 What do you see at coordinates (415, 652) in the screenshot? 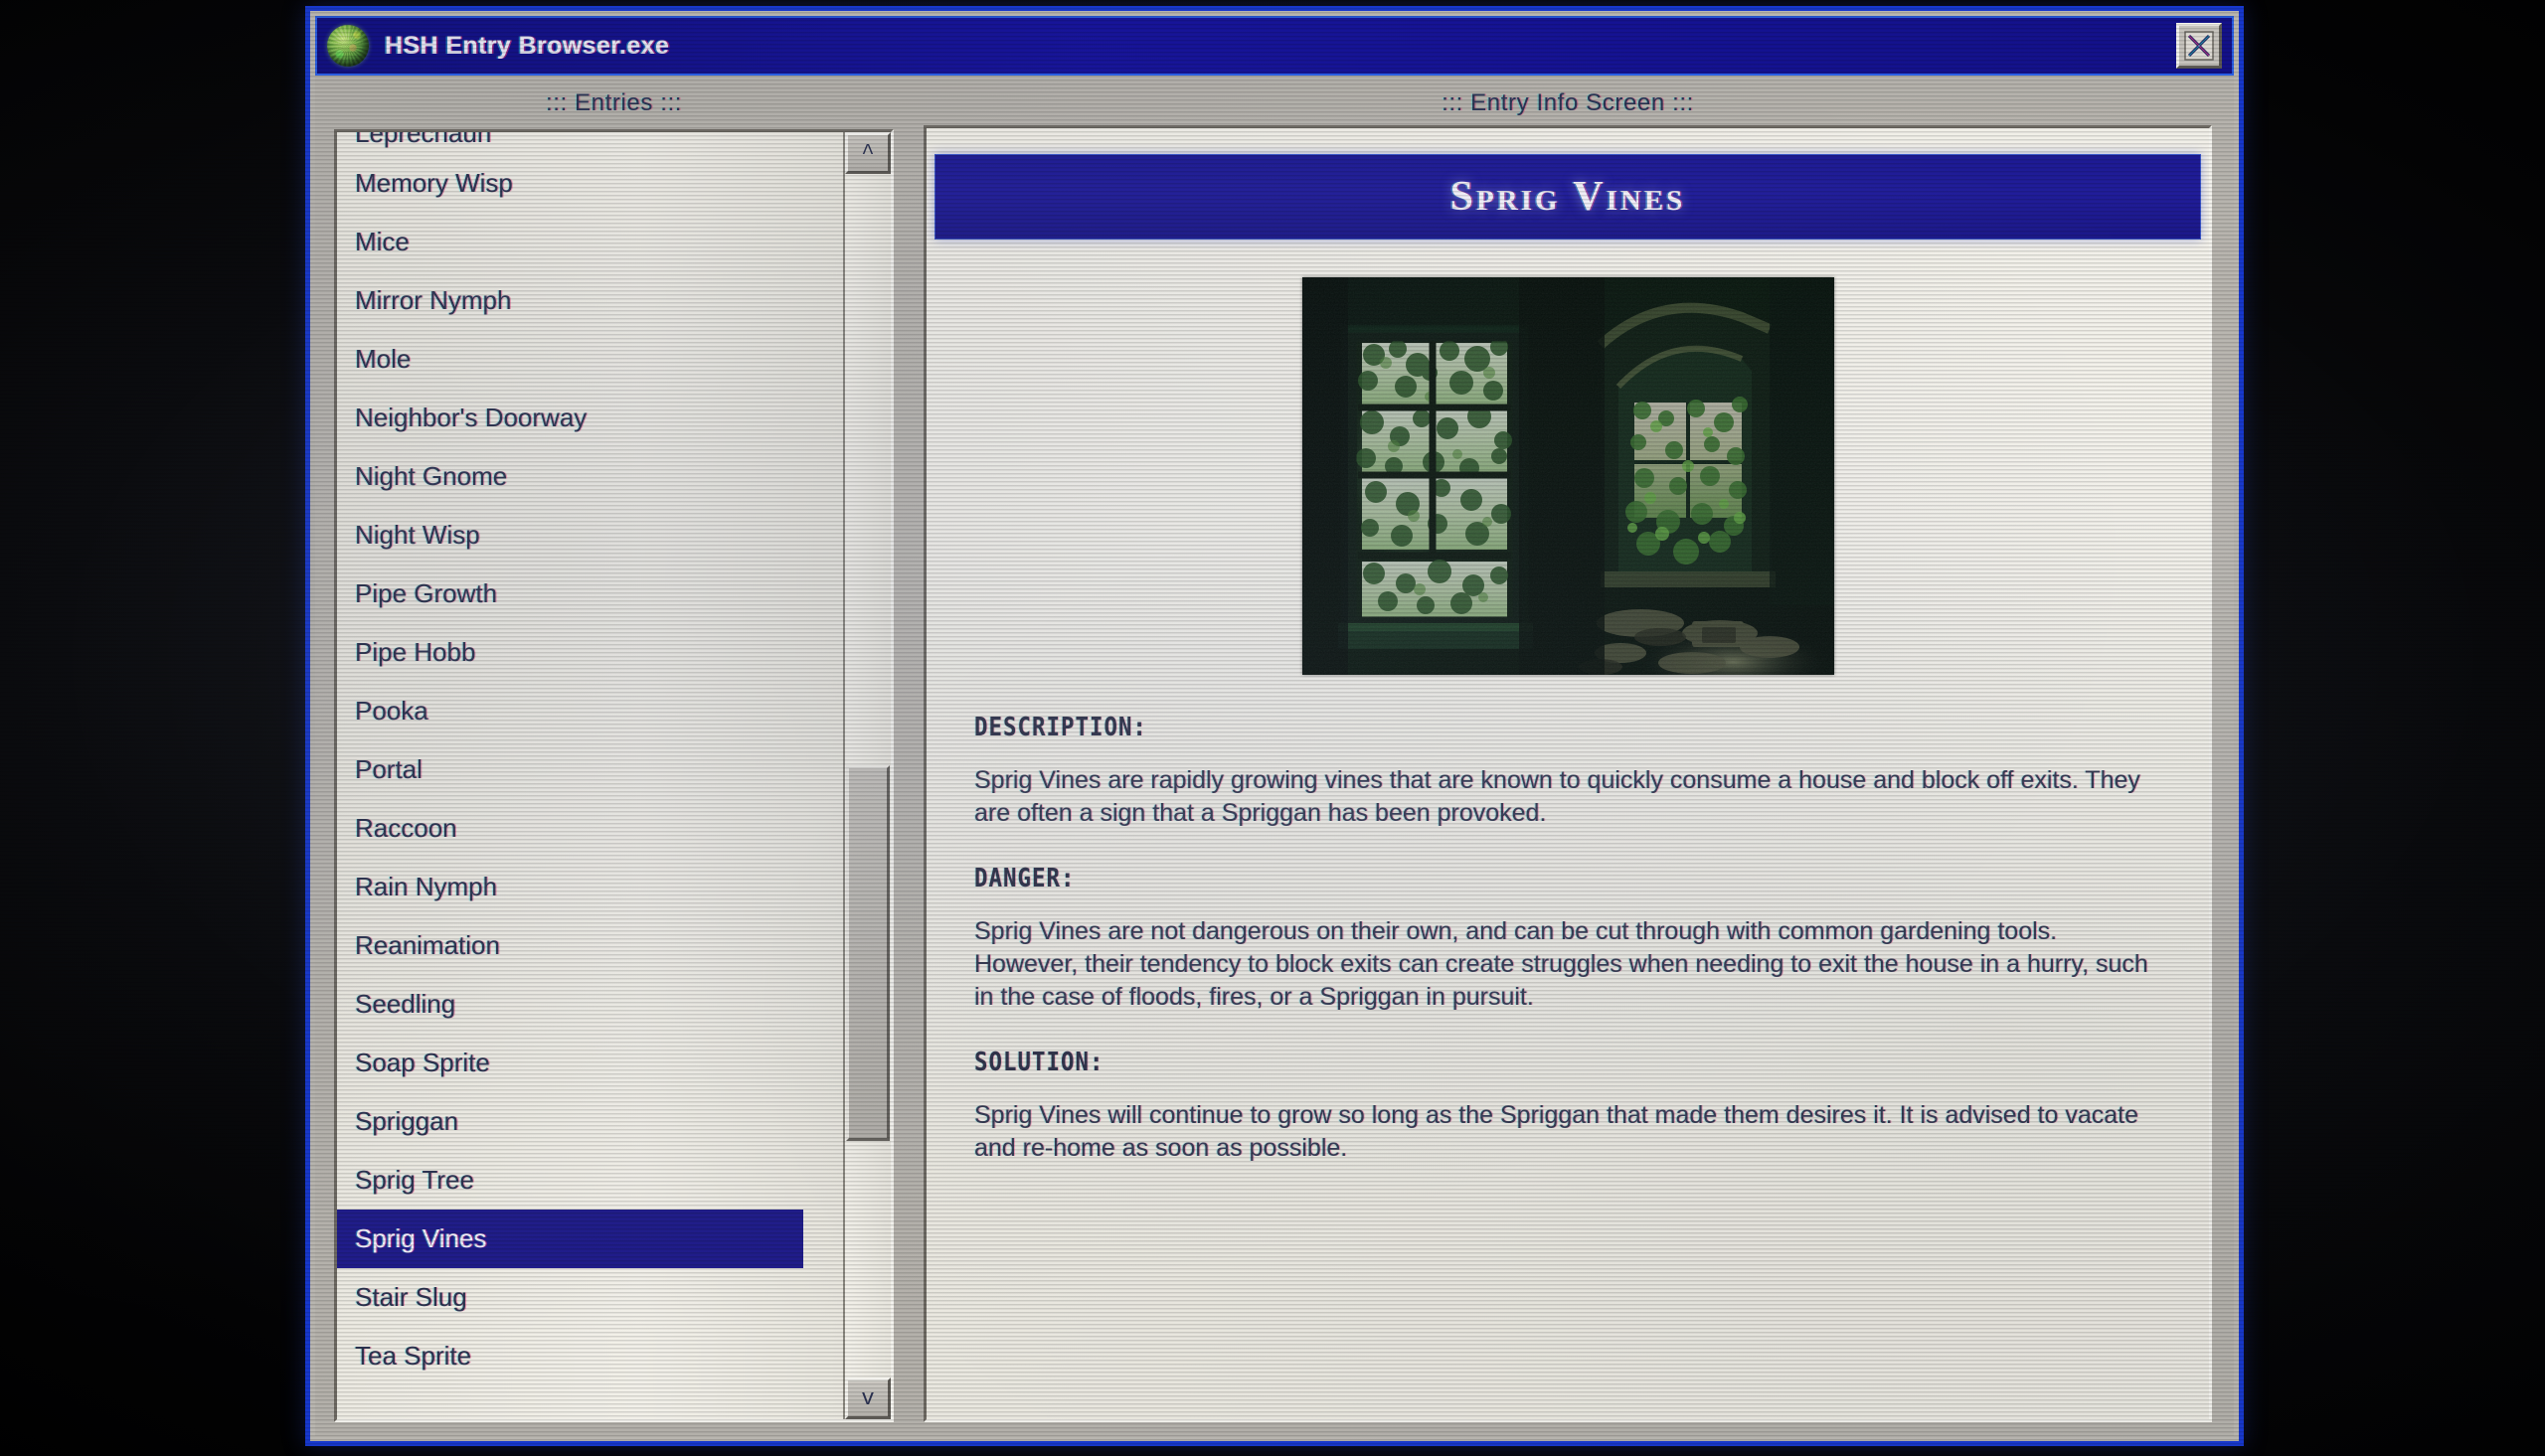
I see `list-item-label: Pipe Hobb` at bounding box center [415, 652].